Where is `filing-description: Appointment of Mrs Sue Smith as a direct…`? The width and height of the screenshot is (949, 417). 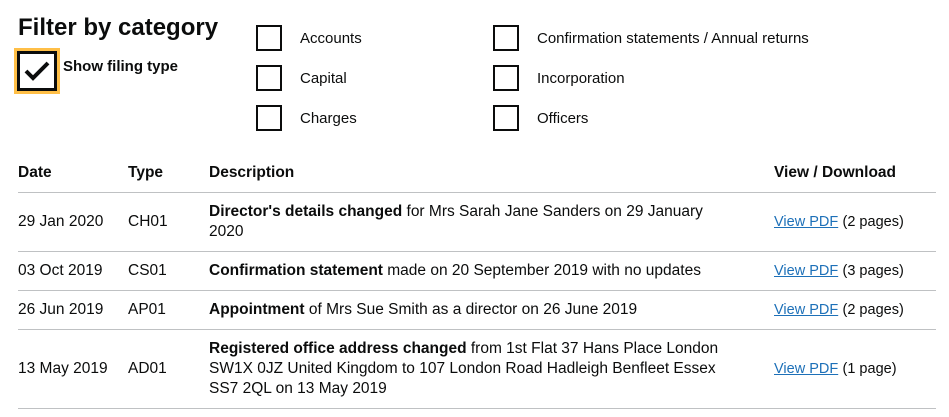 filing-description: Appointment of Mrs Sue Smith as a direct… is located at coordinates (491, 310).